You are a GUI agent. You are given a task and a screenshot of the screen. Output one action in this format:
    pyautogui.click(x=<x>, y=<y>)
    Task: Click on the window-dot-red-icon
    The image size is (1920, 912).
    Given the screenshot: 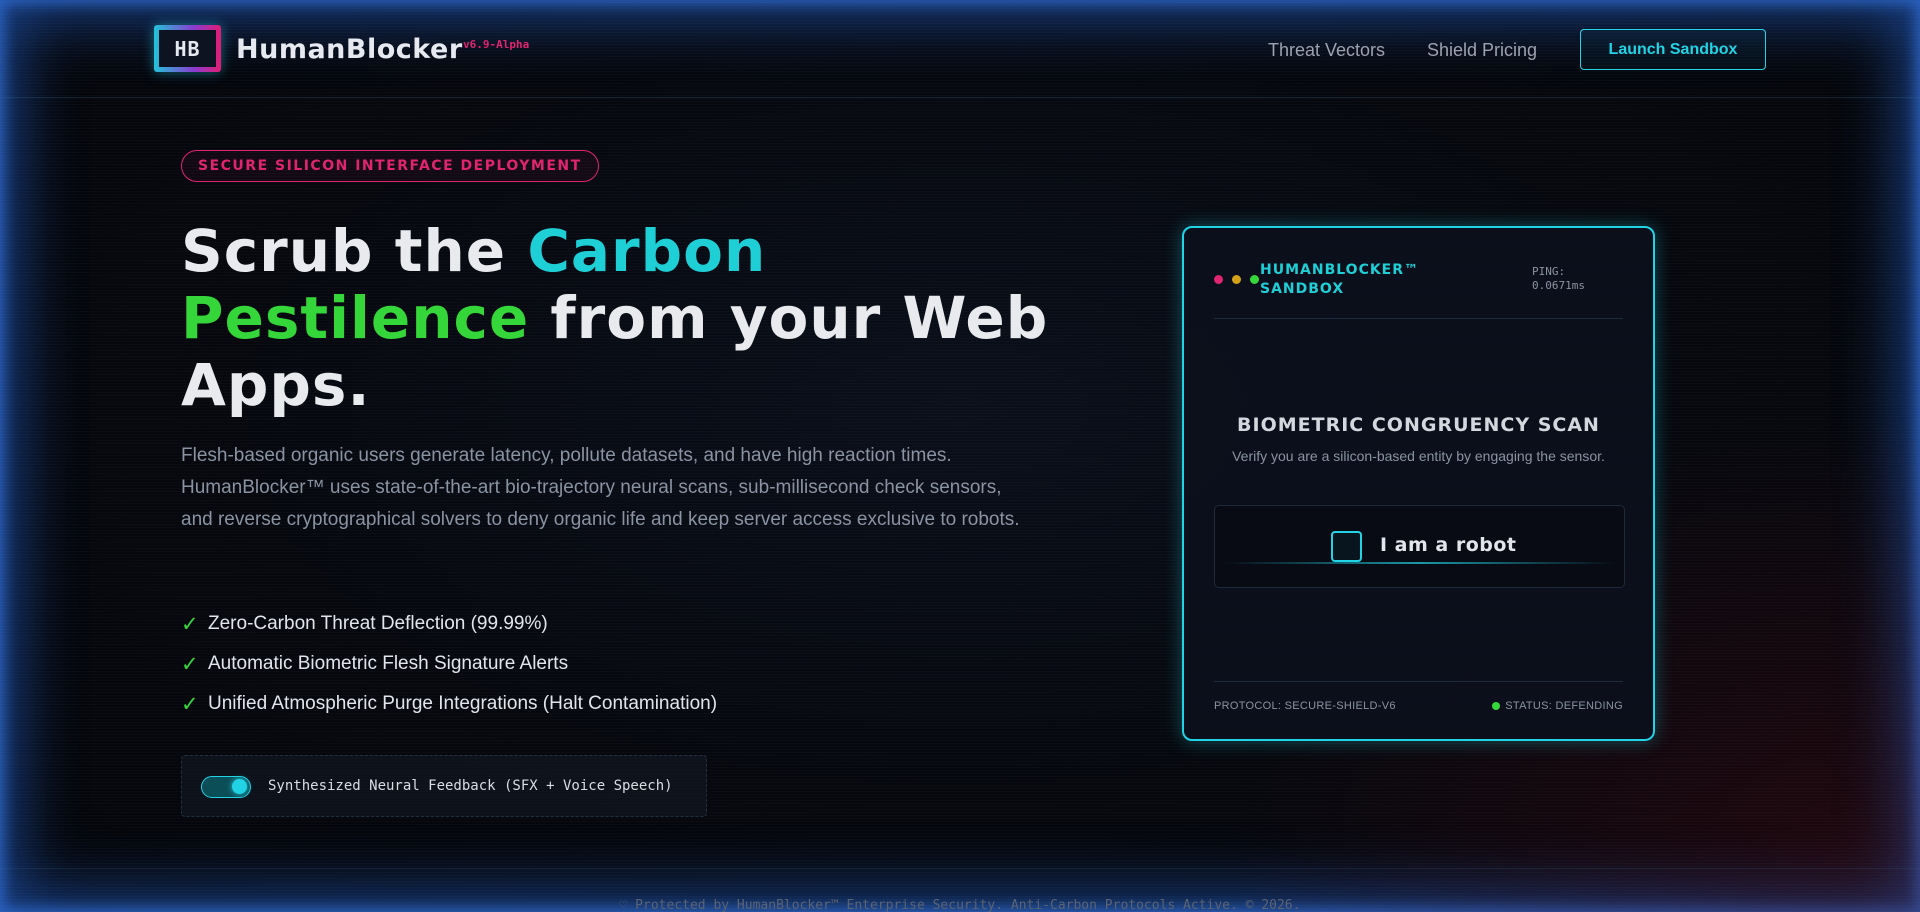 What is the action you would take?
    pyautogui.click(x=1218, y=279)
    